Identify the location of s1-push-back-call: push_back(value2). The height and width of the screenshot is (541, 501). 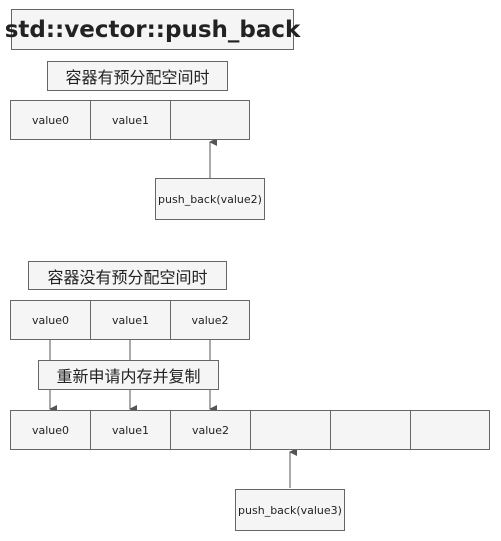
(210, 199).